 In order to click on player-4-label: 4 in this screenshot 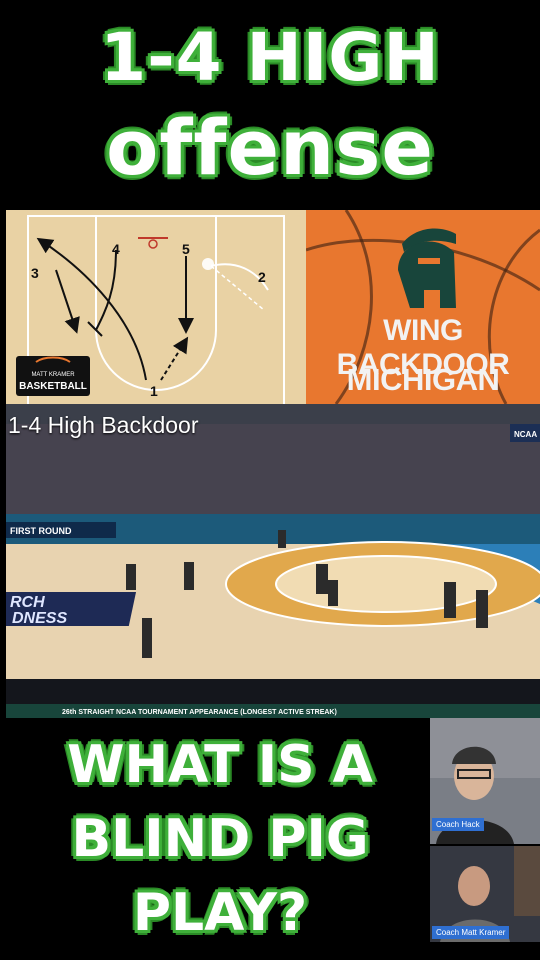, I will do `click(116, 249)`.